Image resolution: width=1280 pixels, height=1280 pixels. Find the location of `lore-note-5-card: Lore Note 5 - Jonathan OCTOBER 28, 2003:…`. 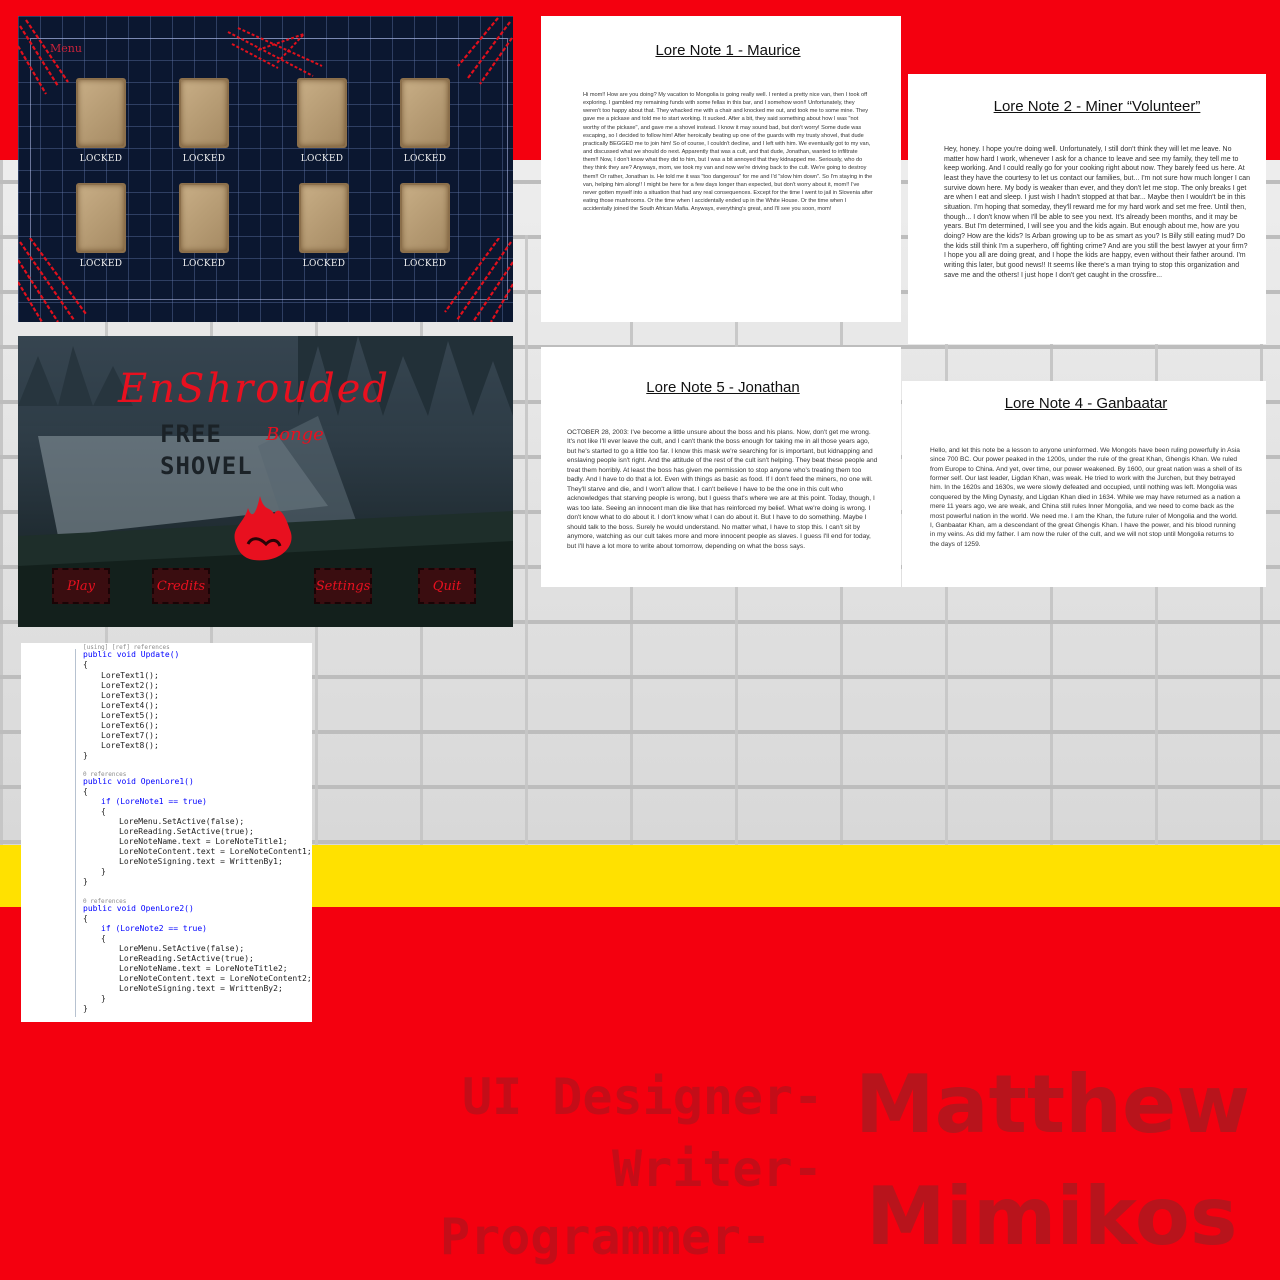

lore-note-5-card: Lore Note 5 - Jonathan OCTOBER 28, 2003:… is located at coordinates (721, 467).